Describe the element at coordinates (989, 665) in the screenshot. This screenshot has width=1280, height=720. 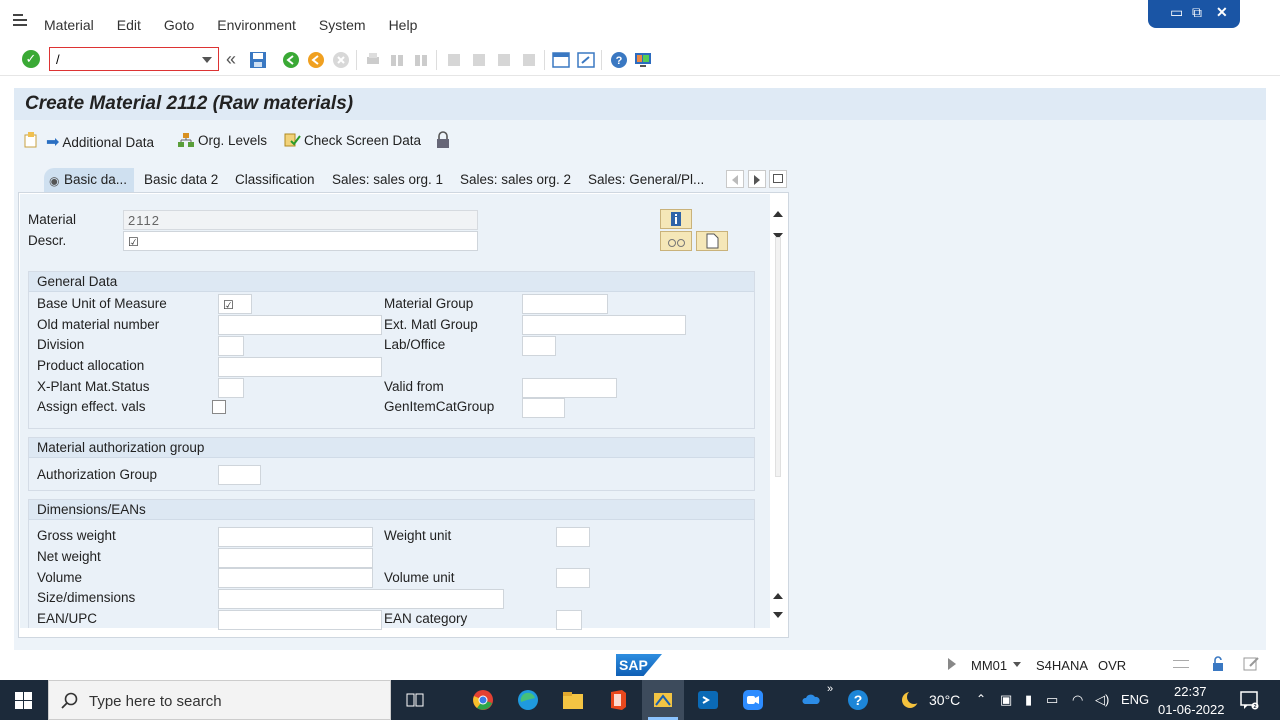
I see `transaction-code: MM01` at that location.